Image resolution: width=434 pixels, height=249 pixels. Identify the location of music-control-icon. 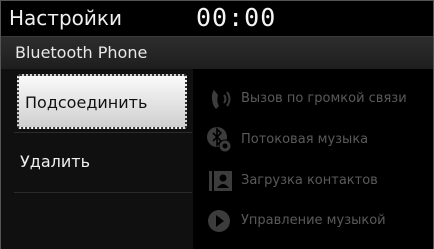
(219, 221).